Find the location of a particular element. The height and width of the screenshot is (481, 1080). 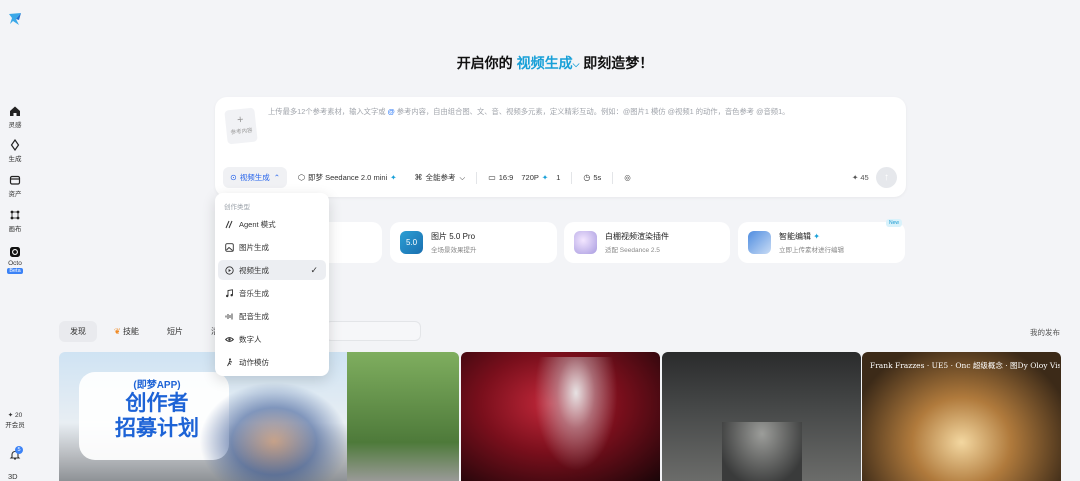

membership-button: ✦ 20 开会员 is located at coordinates (15, 420).